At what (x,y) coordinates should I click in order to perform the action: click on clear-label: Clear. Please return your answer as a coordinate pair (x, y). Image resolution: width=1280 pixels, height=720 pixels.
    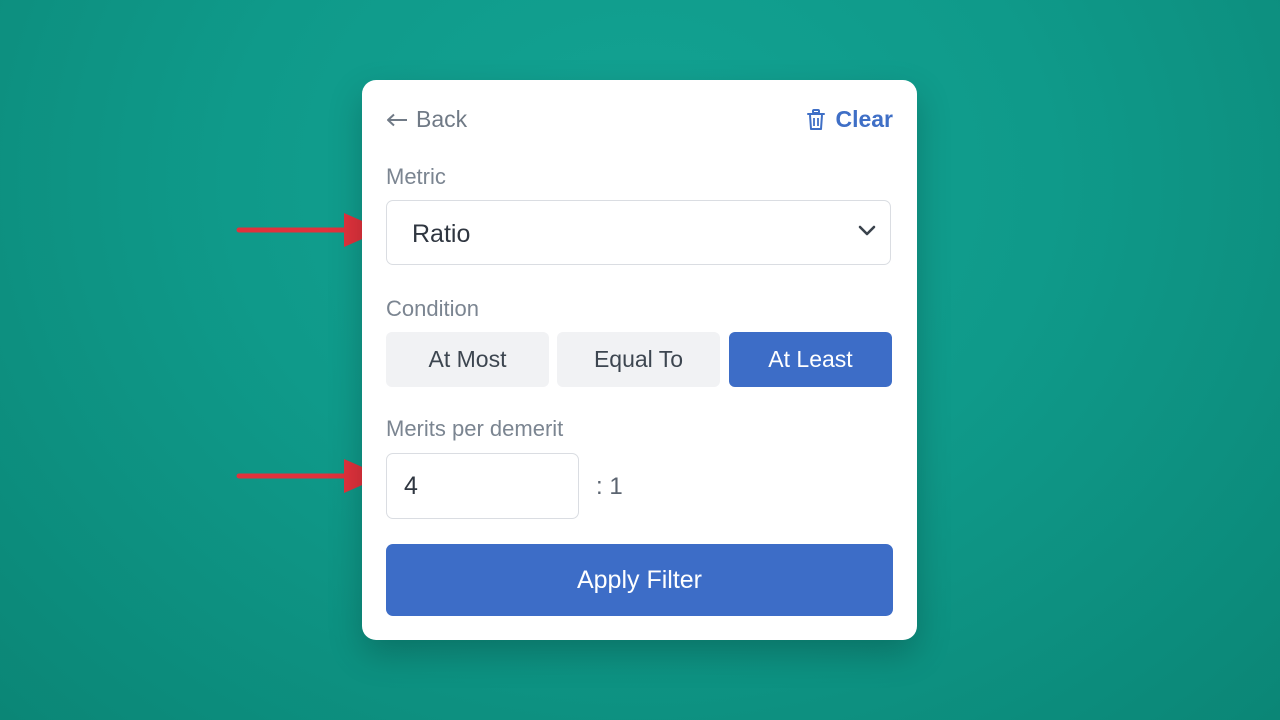
    Looking at the image, I should click on (864, 119).